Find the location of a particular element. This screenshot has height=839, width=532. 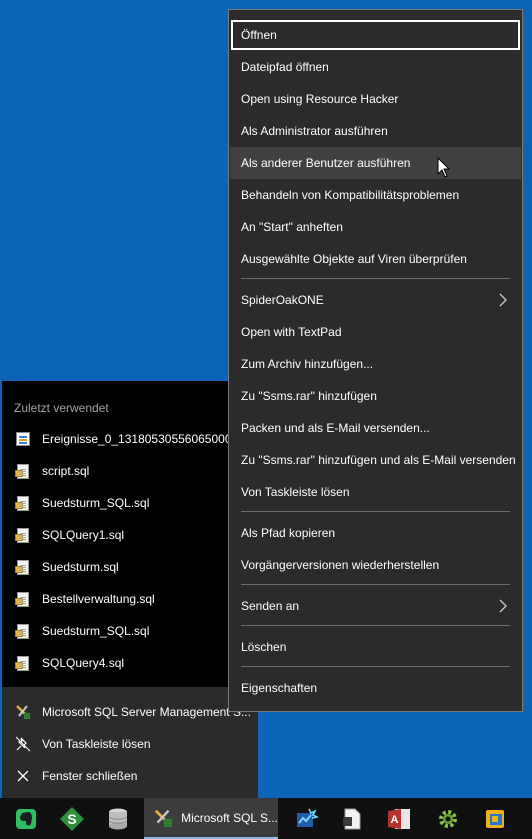

recent-item: SQLQuery1.sql is located at coordinates (130, 535).